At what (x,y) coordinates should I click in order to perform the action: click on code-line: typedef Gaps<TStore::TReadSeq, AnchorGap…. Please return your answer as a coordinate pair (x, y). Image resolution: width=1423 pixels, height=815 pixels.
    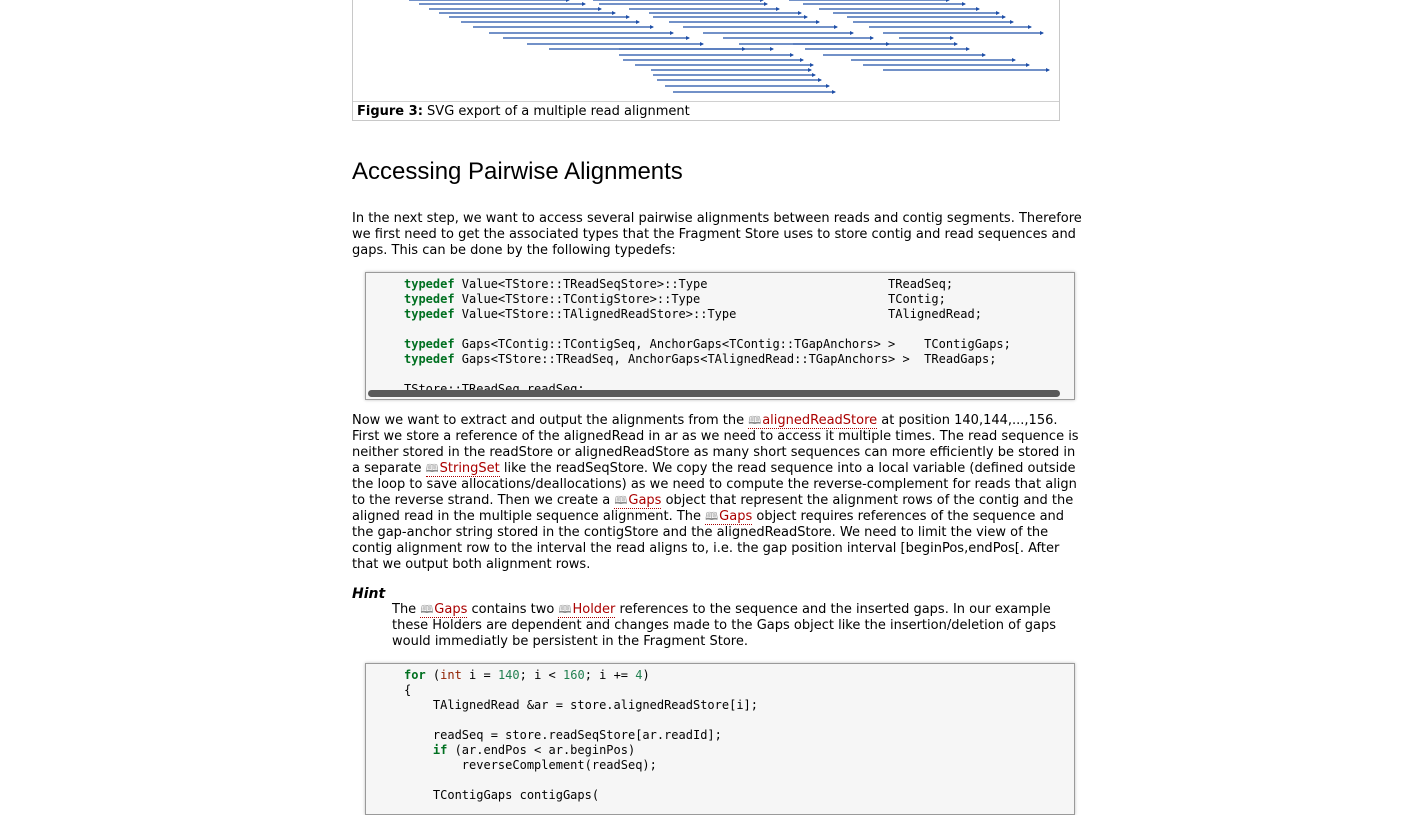
    Looking at the image, I should click on (700, 359).